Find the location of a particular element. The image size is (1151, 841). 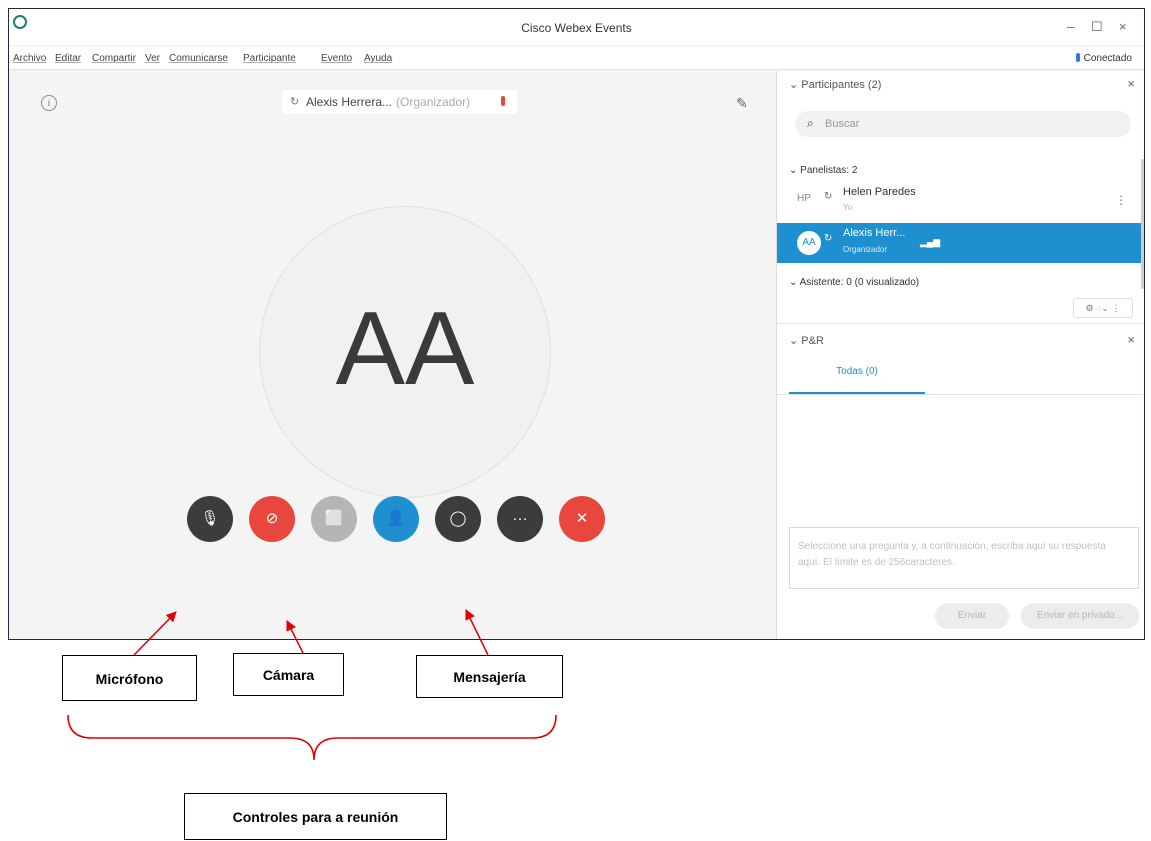

controls-brace is located at coordinates (312, 737).